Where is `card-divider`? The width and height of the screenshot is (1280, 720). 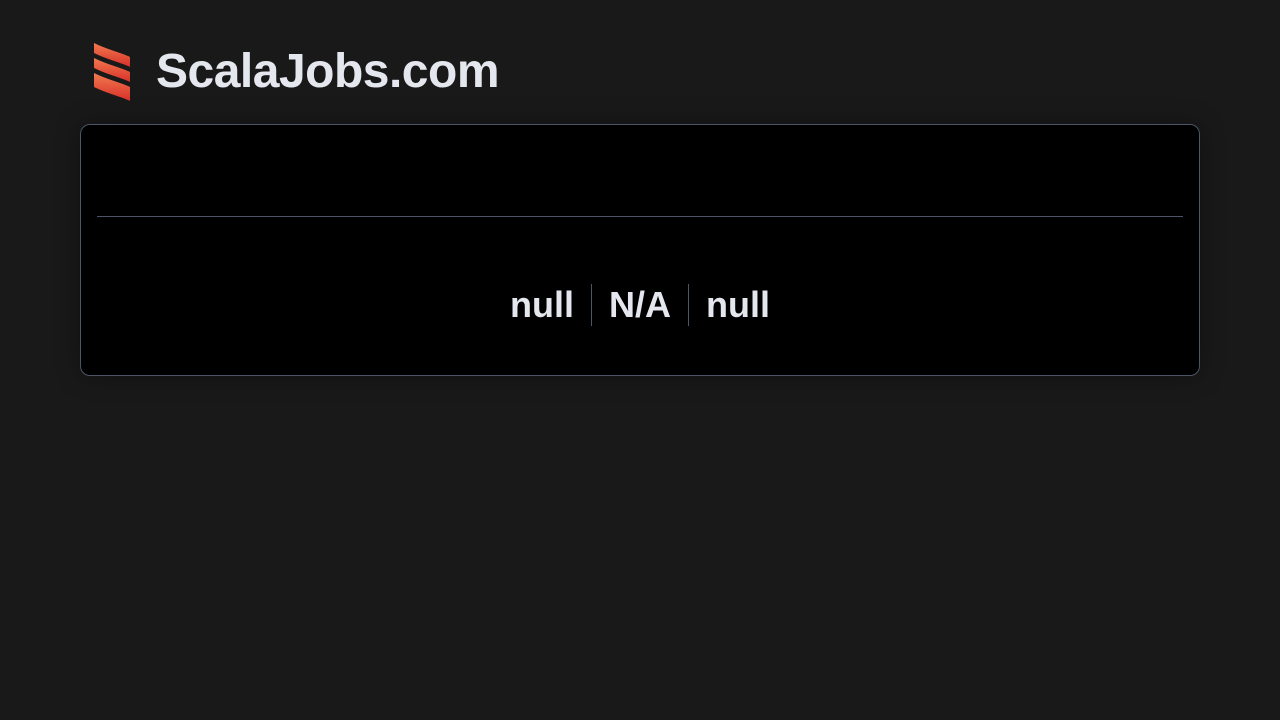 card-divider is located at coordinates (640, 216).